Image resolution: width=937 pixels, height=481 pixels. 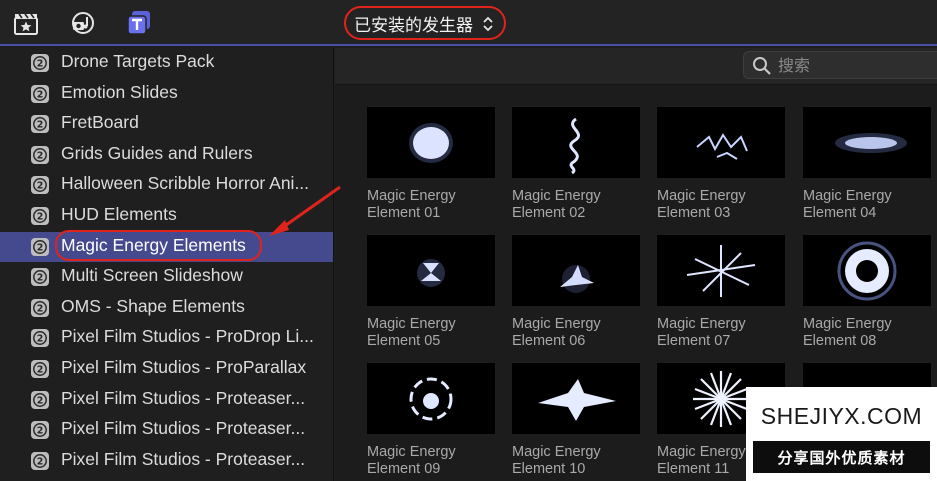 What do you see at coordinates (576, 168) in the screenshot?
I see `generator-tile: Magic Energy Element 02` at bounding box center [576, 168].